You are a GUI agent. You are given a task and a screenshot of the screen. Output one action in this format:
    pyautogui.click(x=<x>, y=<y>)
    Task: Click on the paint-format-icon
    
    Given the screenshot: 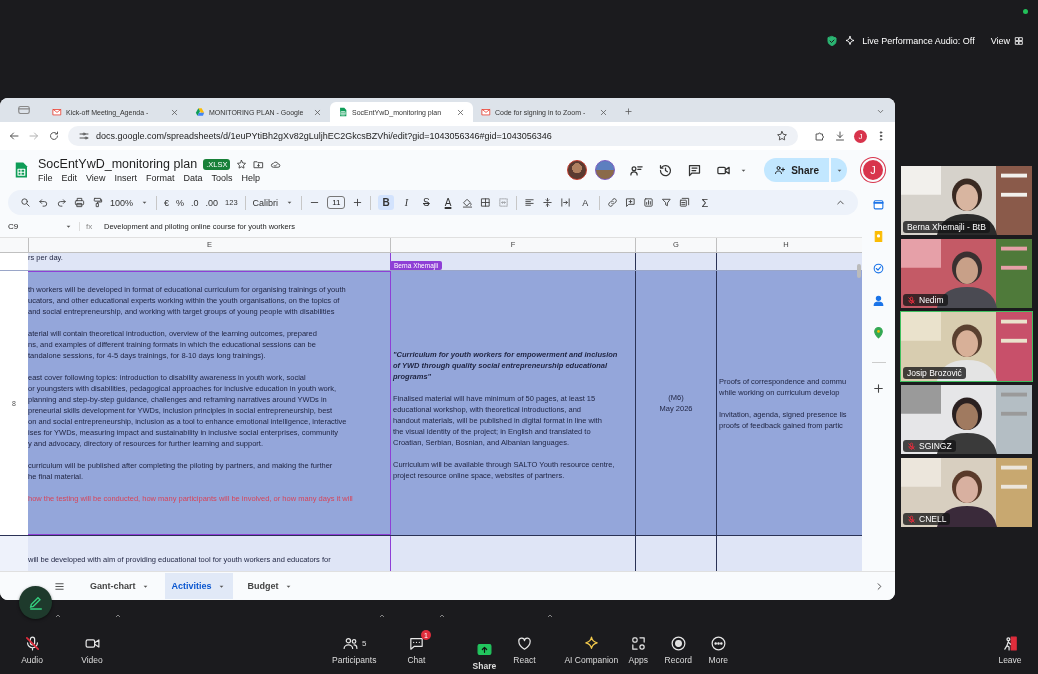 What is the action you would take?
    pyautogui.click(x=97, y=202)
    